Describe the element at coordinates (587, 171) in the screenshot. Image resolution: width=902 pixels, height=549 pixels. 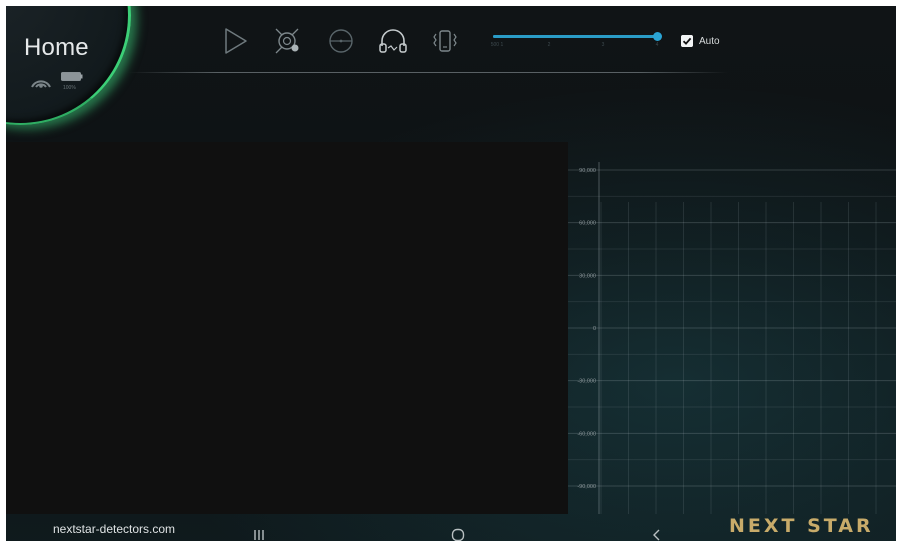
I see `chart-y-tick-label: 90,000` at that location.